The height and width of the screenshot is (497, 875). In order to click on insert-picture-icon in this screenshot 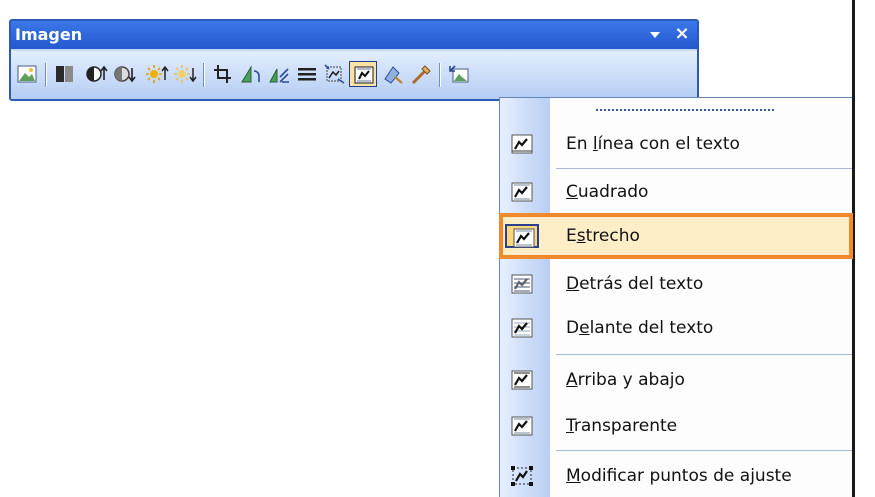, I will do `click(27, 74)`.